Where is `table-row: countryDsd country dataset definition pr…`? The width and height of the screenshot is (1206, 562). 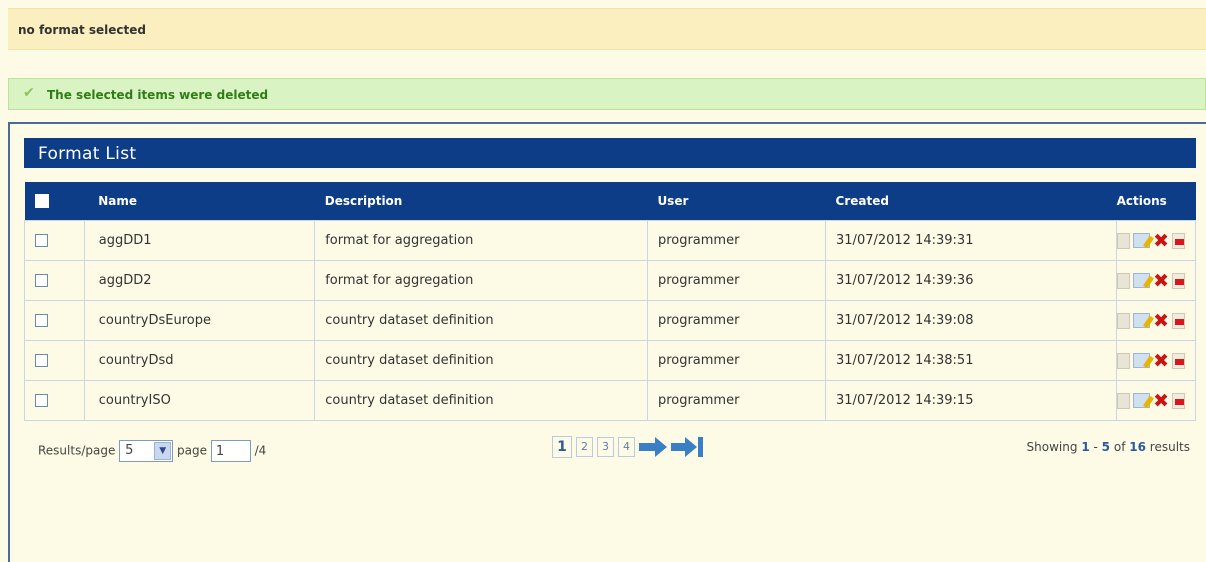
table-row: countryDsd country dataset definition pr… is located at coordinates (610, 360).